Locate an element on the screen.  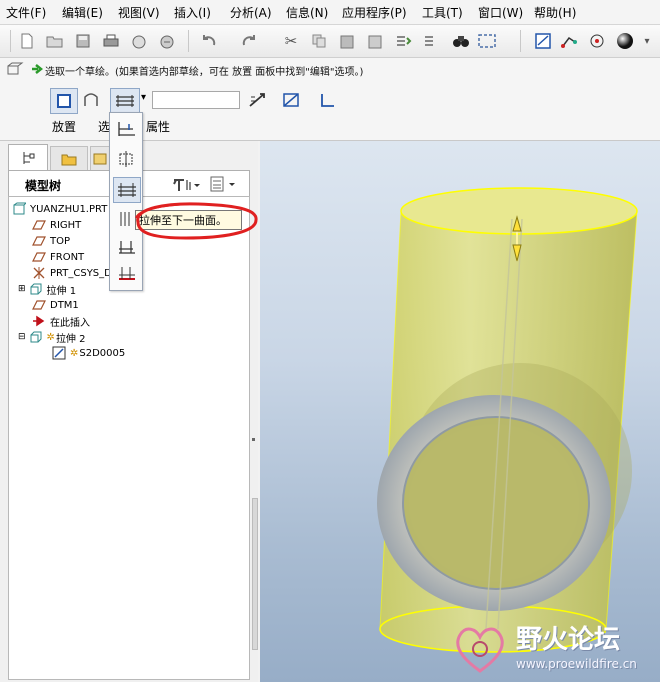
copy-icon is located at coordinates (319, 41).